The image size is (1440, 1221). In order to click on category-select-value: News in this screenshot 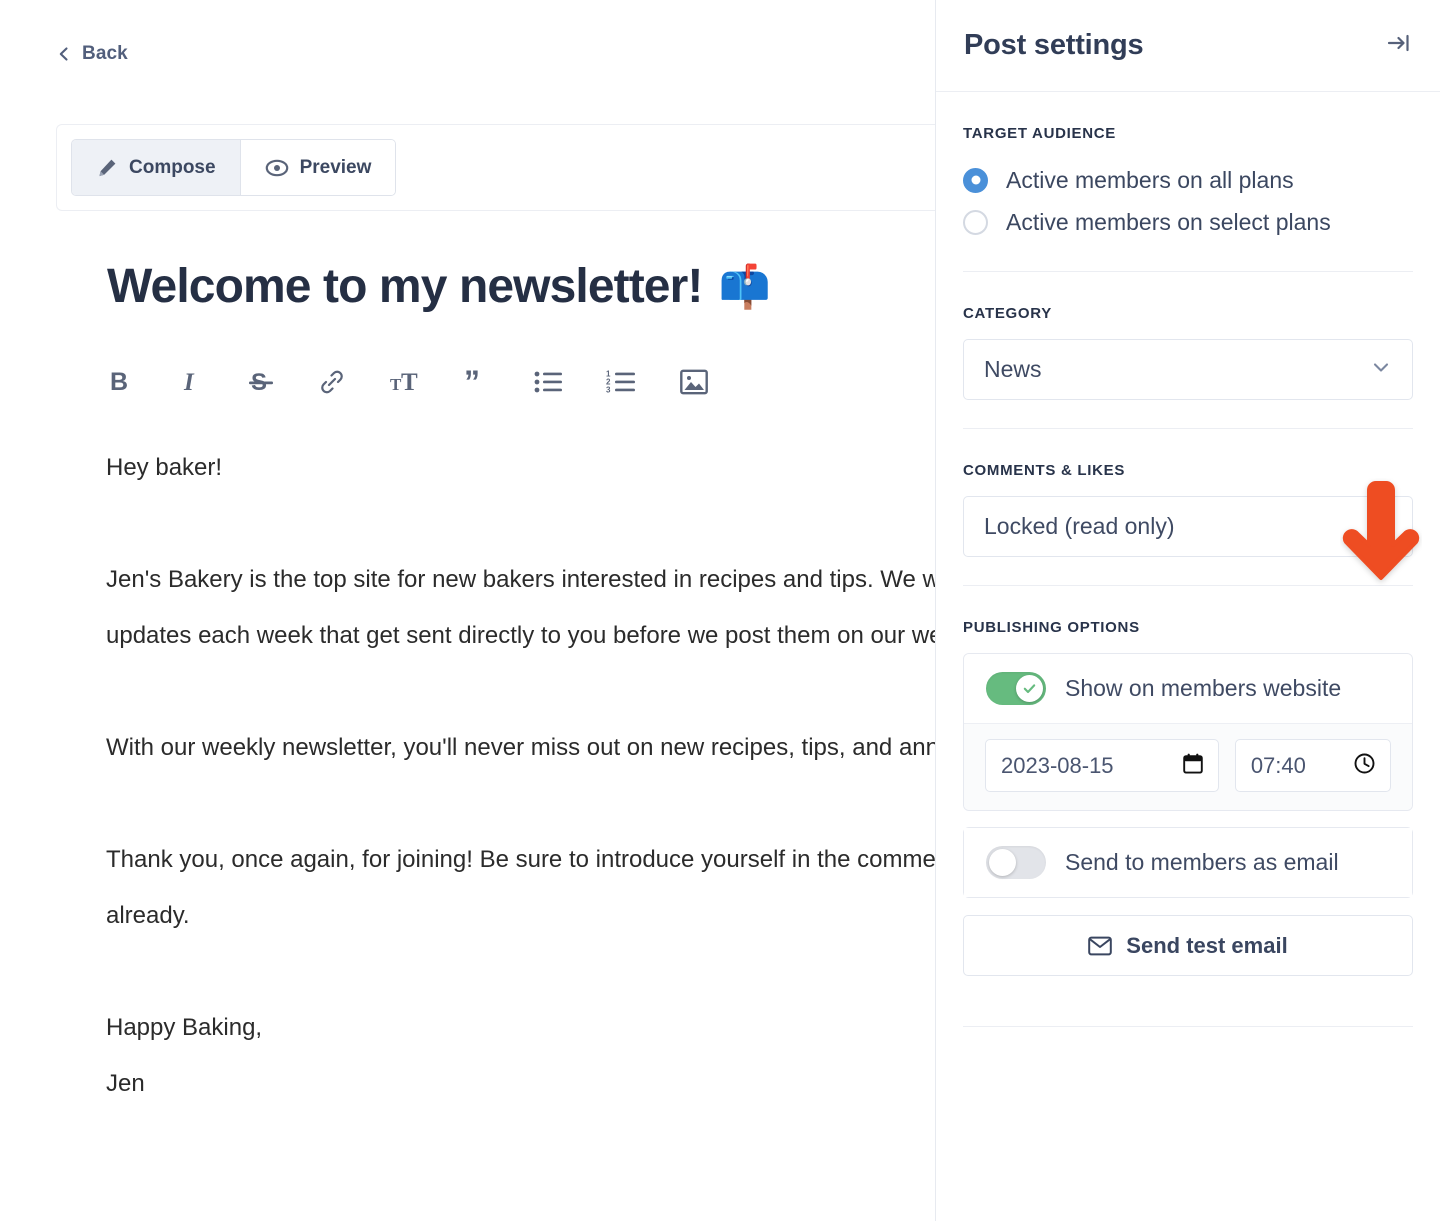, I will do `click(1013, 369)`.